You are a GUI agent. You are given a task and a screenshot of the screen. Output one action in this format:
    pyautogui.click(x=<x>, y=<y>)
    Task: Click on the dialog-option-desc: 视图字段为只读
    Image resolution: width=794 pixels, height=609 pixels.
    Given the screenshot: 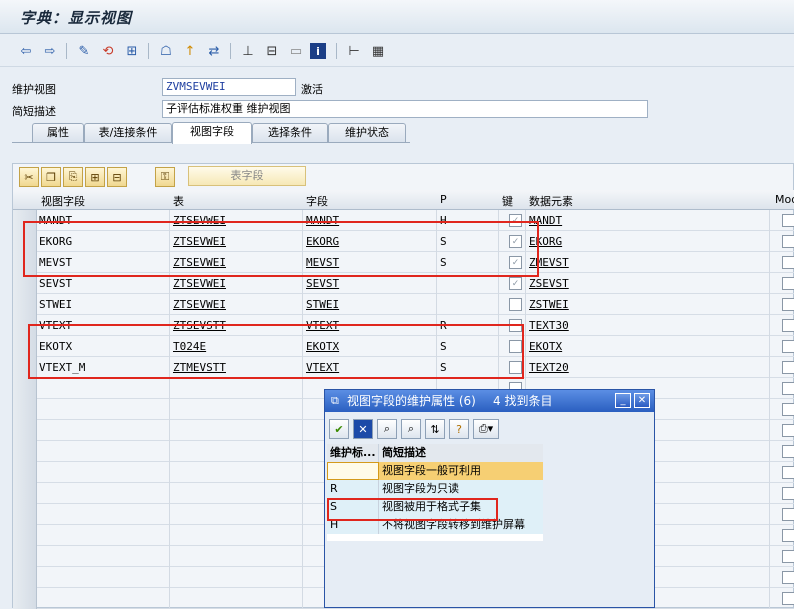 What is the action you would take?
    pyautogui.click(x=461, y=489)
    